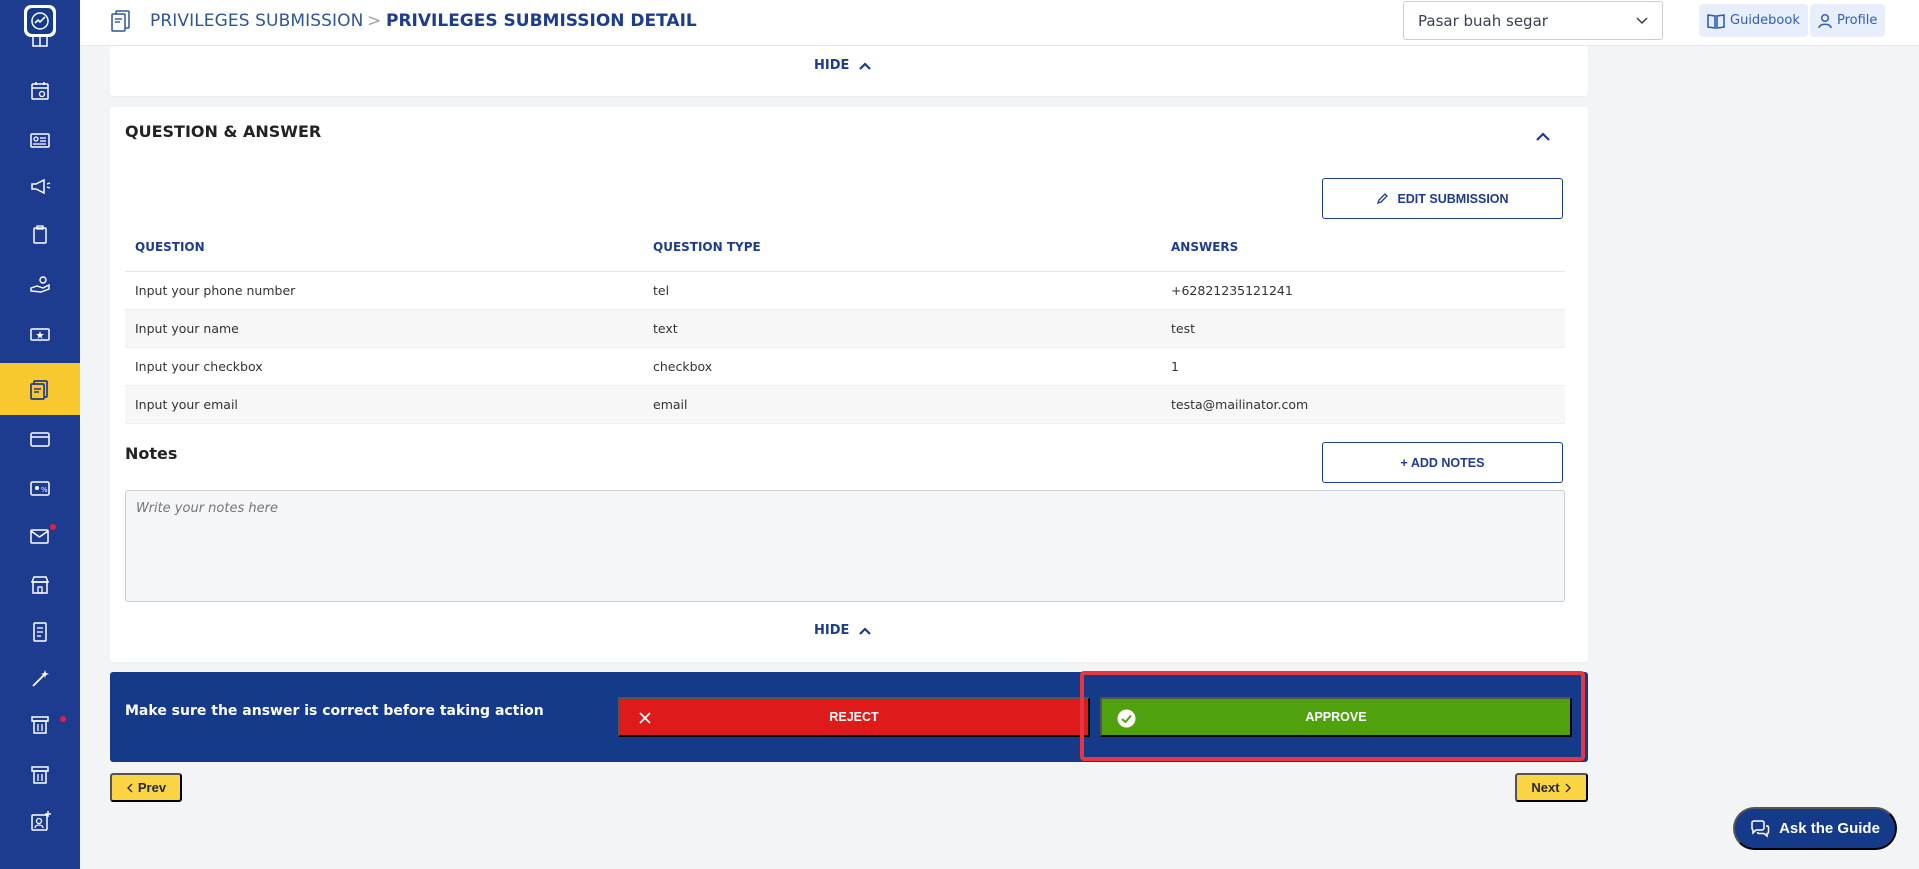 The image size is (1919, 869). What do you see at coordinates (1483, 20) in the screenshot?
I see `store-select-value: Pasar buah segar` at bounding box center [1483, 20].